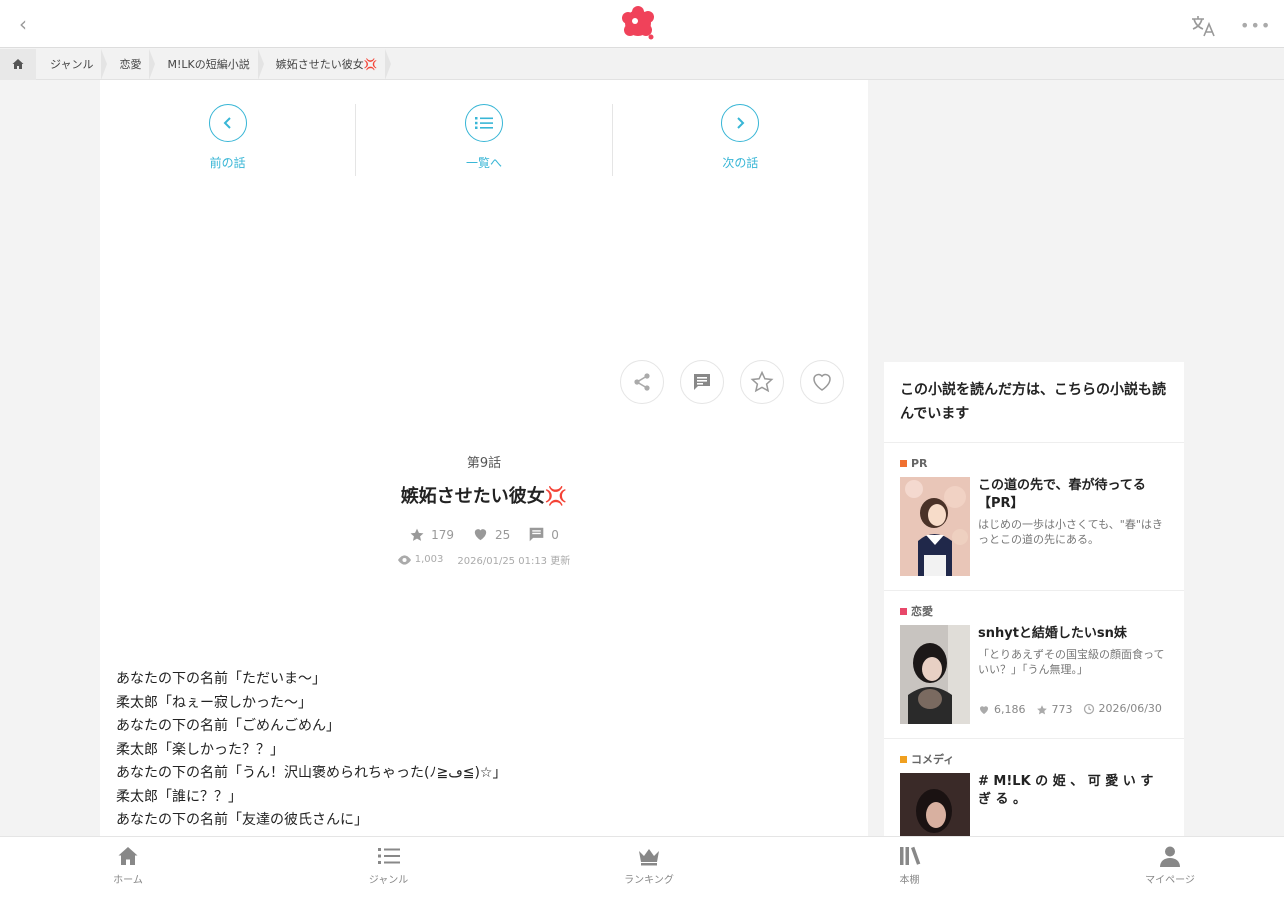 The width and height of the screenshot is (1284, 900). I want to click on episode-meta: 1,003 2026/01/25 01:13 更新, so click(484, 559).